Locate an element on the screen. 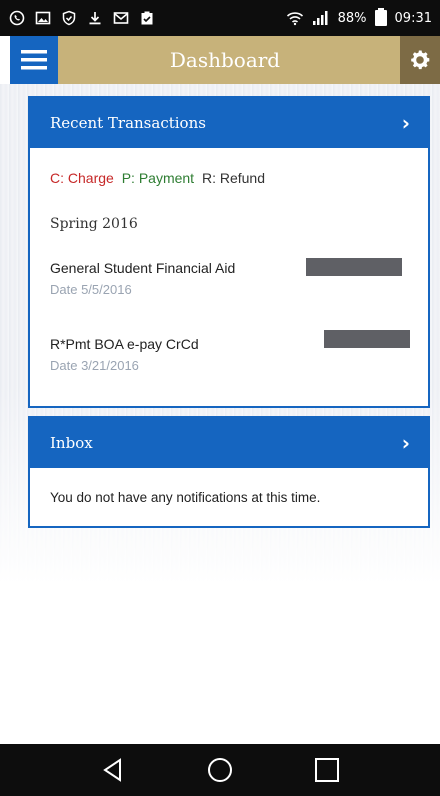 Image resolution: width=440 pixels, height=796 pixels. app-header: Dashboard is located at coordinates (225, 60).